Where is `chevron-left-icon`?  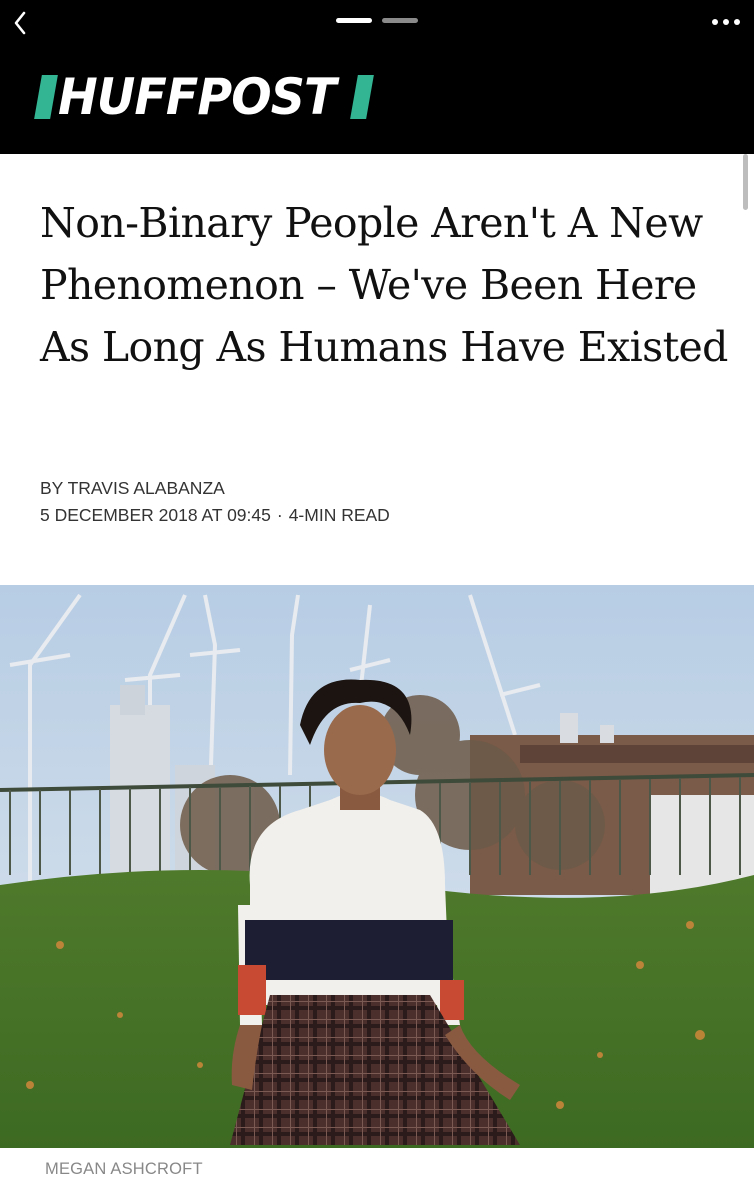 chevron-left-icon is located at coordinates (20, 23).